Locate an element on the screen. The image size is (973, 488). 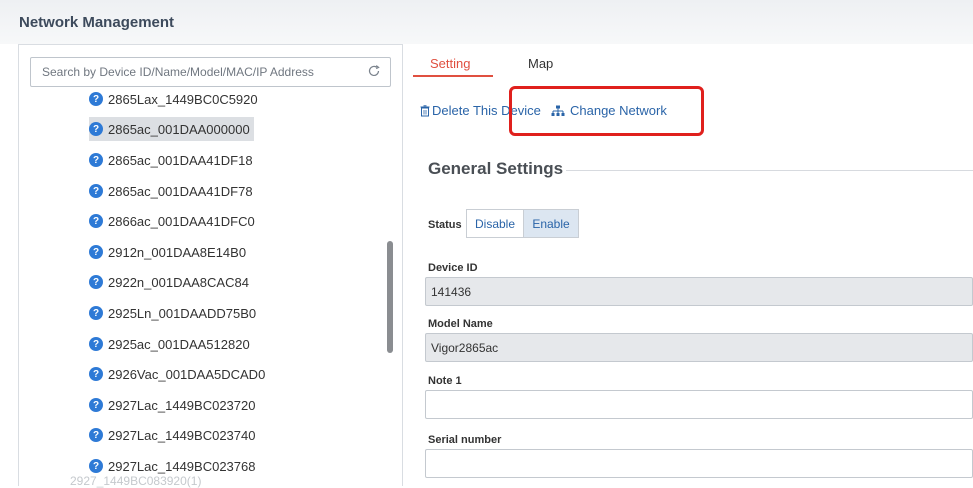
section-divider is located at coordinates (769, 170).